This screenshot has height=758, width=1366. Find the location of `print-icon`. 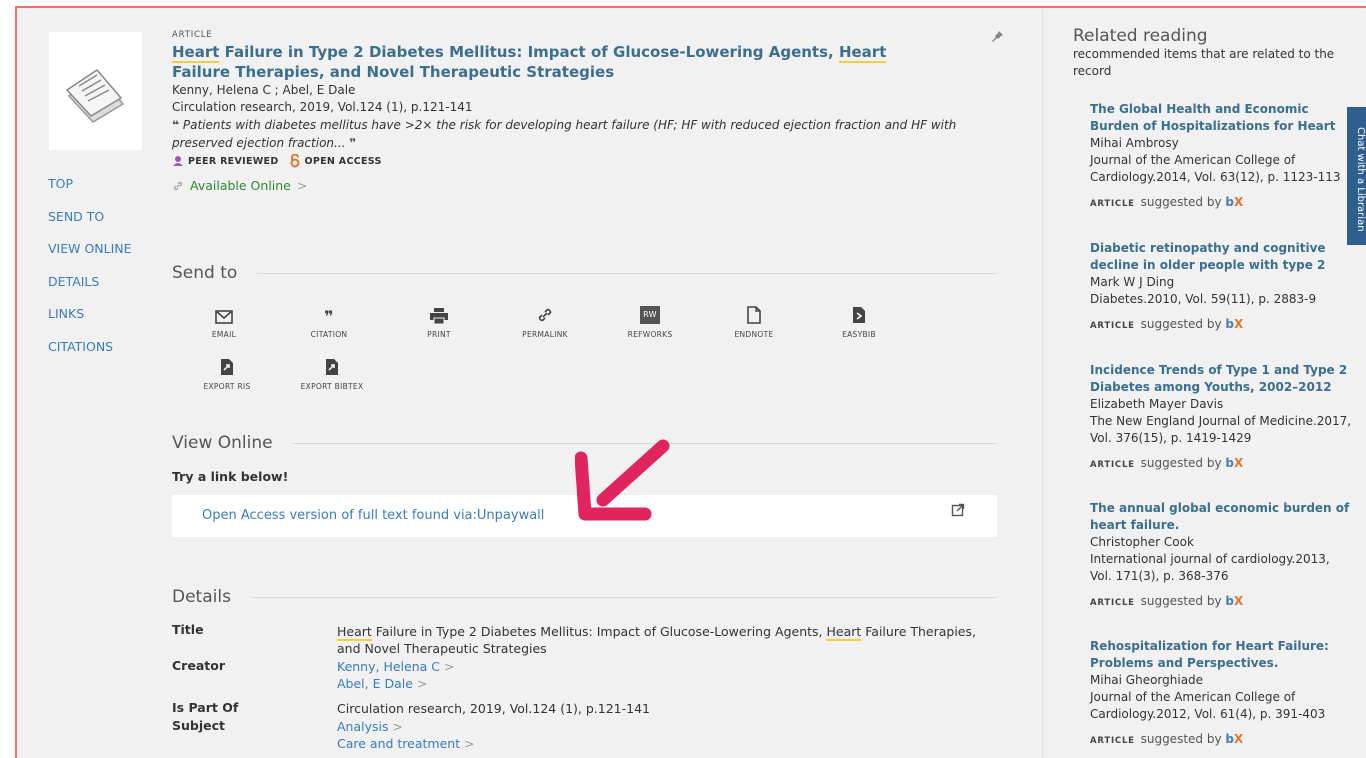

print-icon is located at coordinates (439, 316).